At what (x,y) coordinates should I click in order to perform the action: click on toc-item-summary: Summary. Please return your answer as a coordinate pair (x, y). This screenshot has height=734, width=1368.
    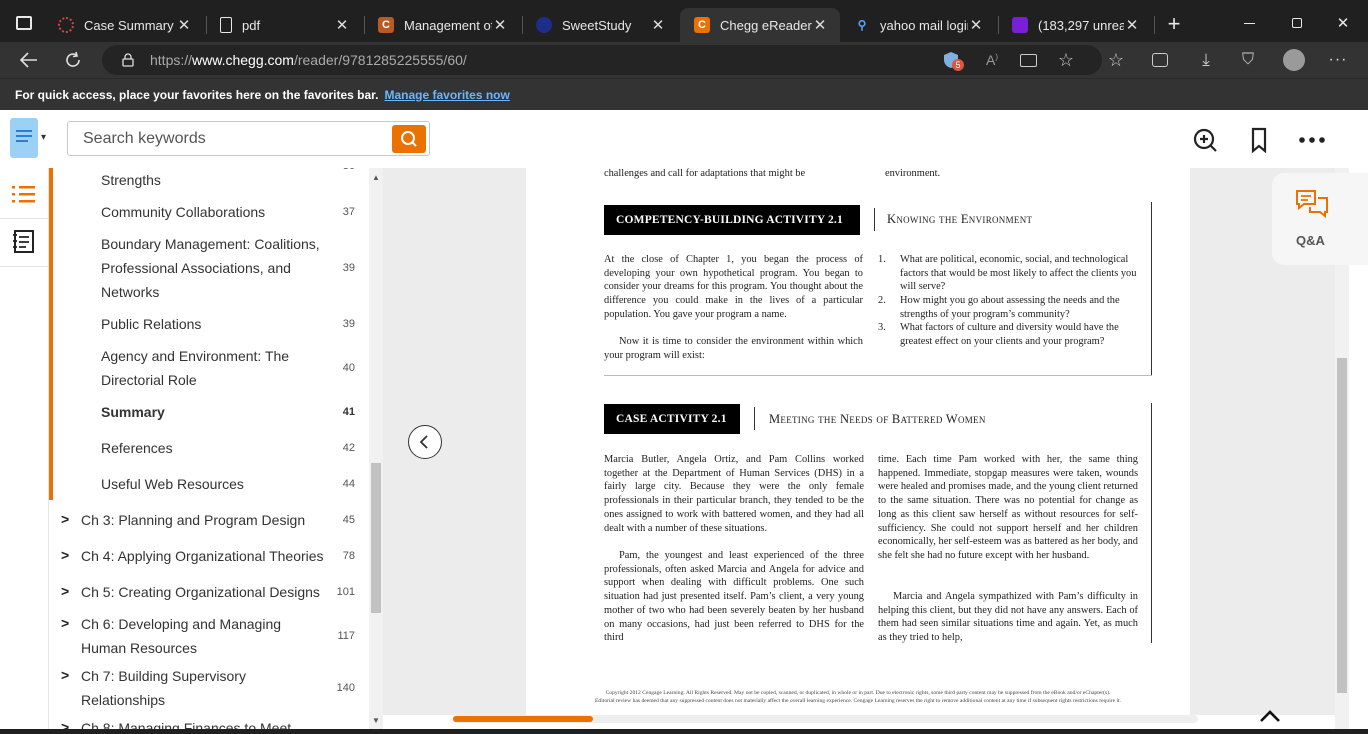
    Looking at the image, I should click on (216, 412).